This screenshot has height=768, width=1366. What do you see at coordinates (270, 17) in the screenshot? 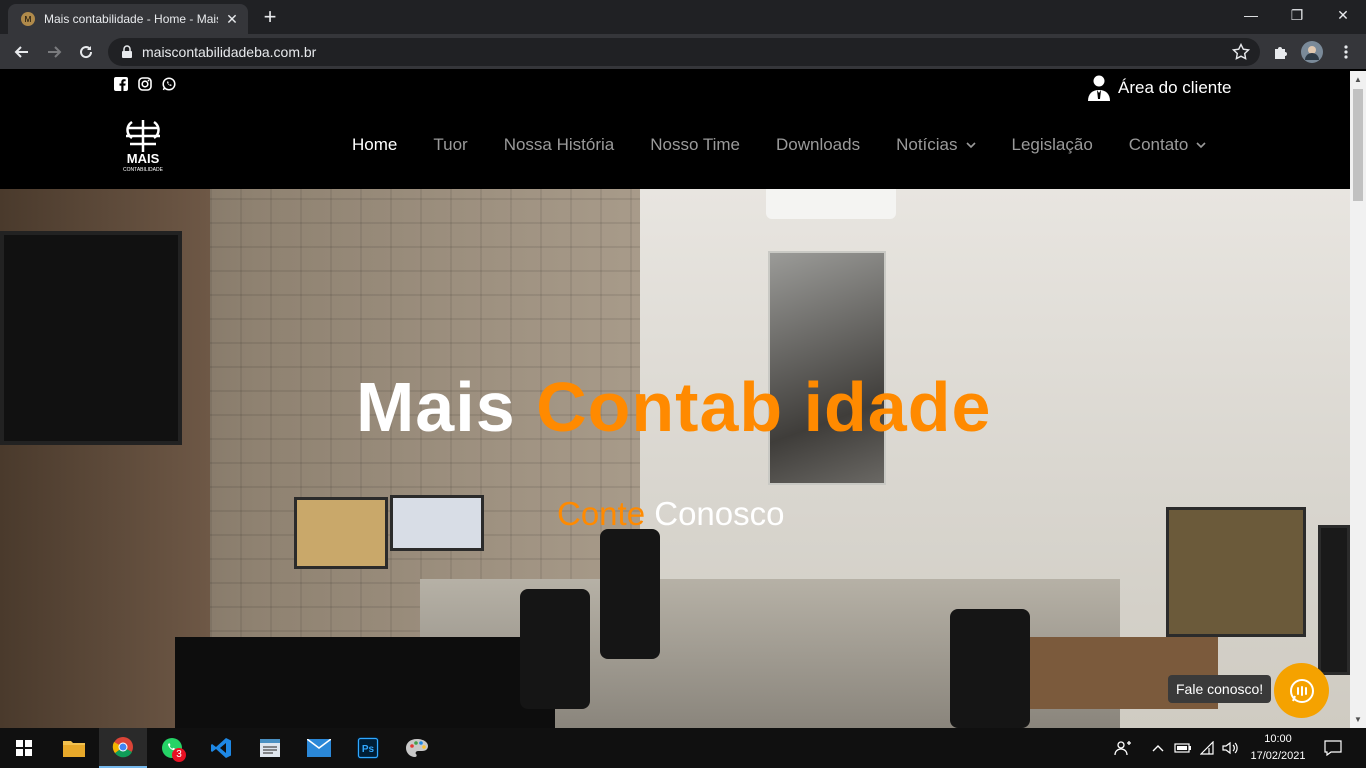
I see `new-tab-button: +` at bounding box center [270, 17].